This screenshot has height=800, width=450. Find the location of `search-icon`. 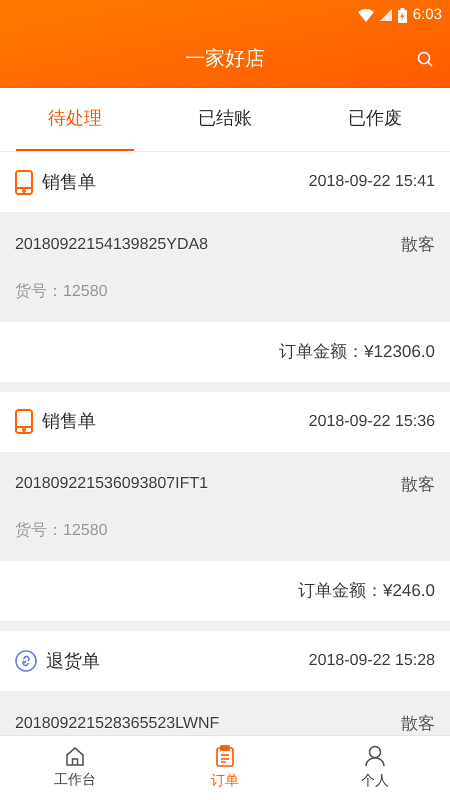

search-icon is located at coordinates (425, 59).